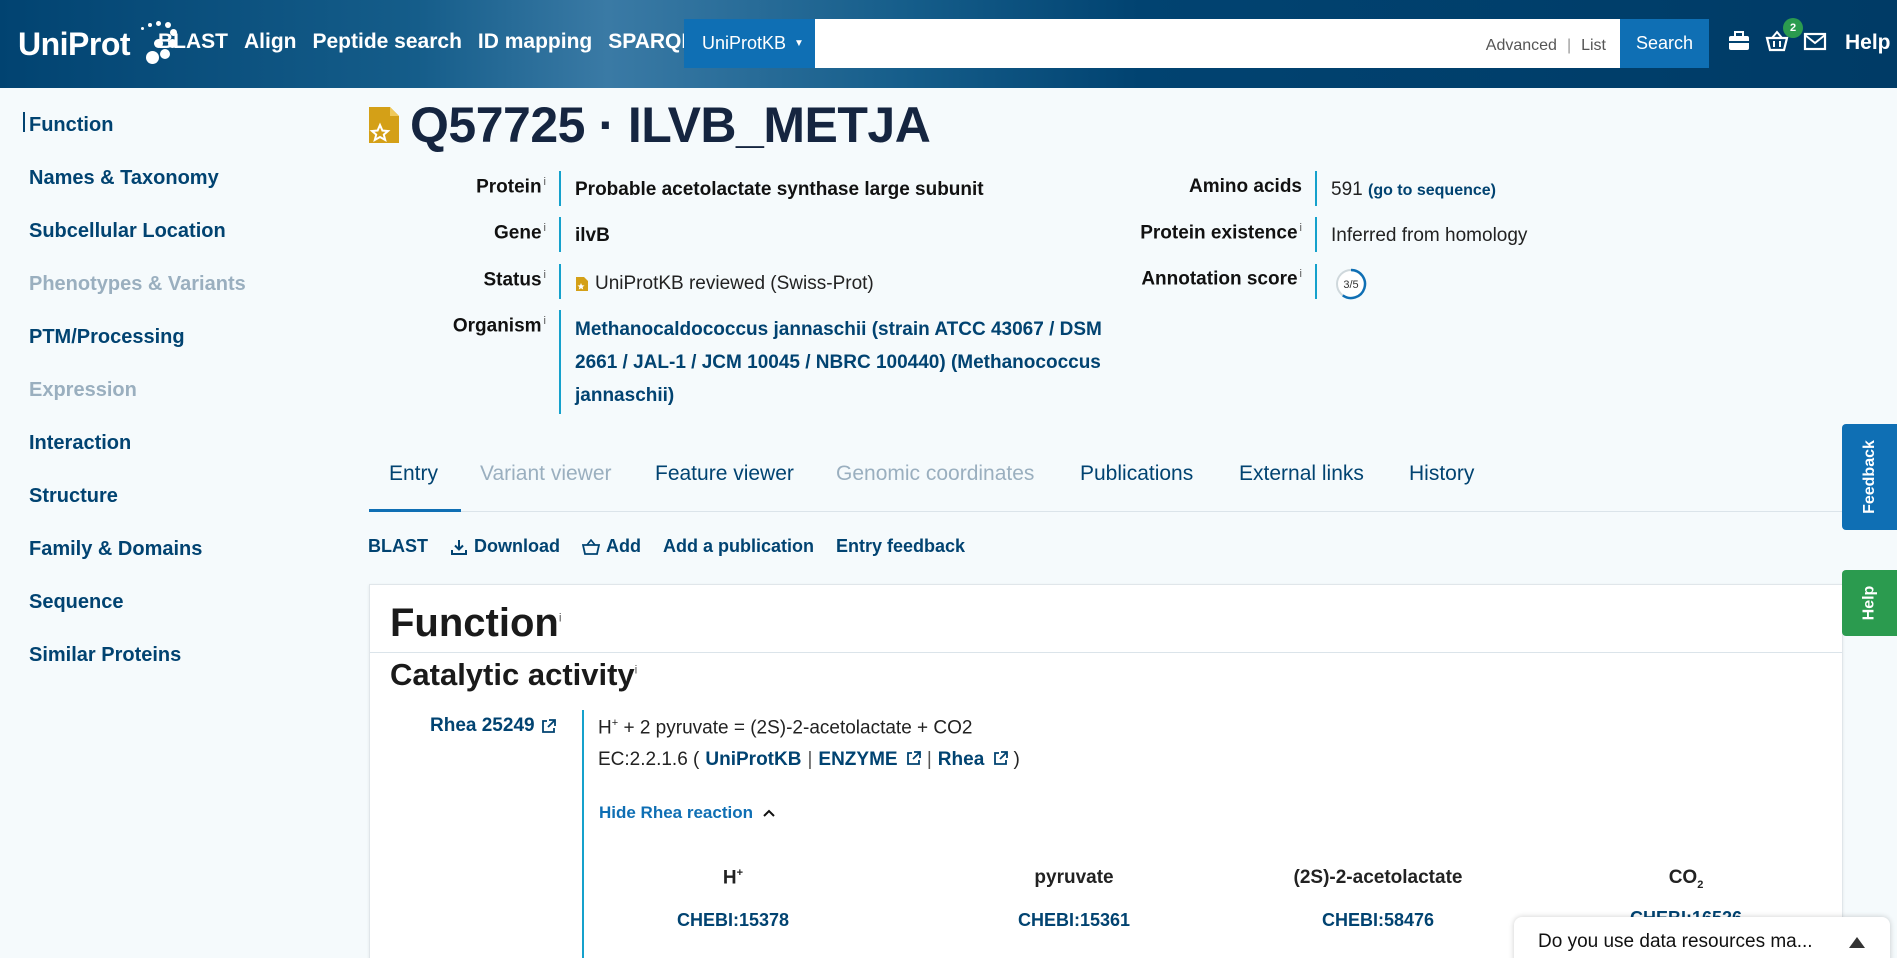 The image size is (1897, 958). I want to click on section-divider, so click(1106, 652).